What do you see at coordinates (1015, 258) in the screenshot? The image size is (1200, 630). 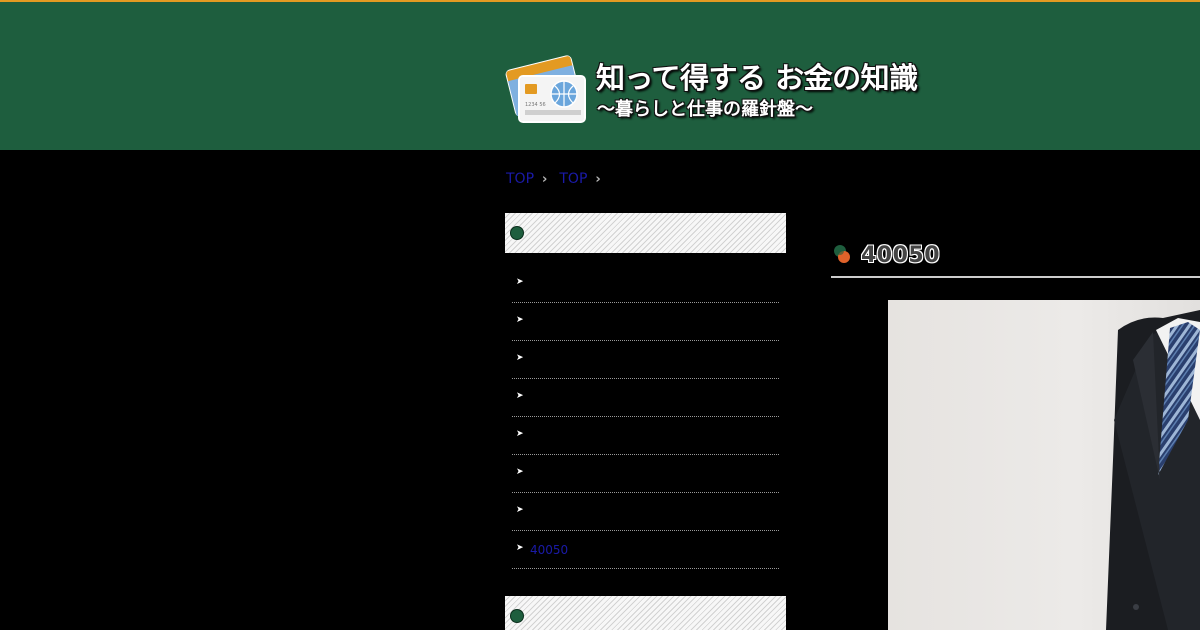 I see `page-title-bar: 40050` at bounding box center [1015, 258].